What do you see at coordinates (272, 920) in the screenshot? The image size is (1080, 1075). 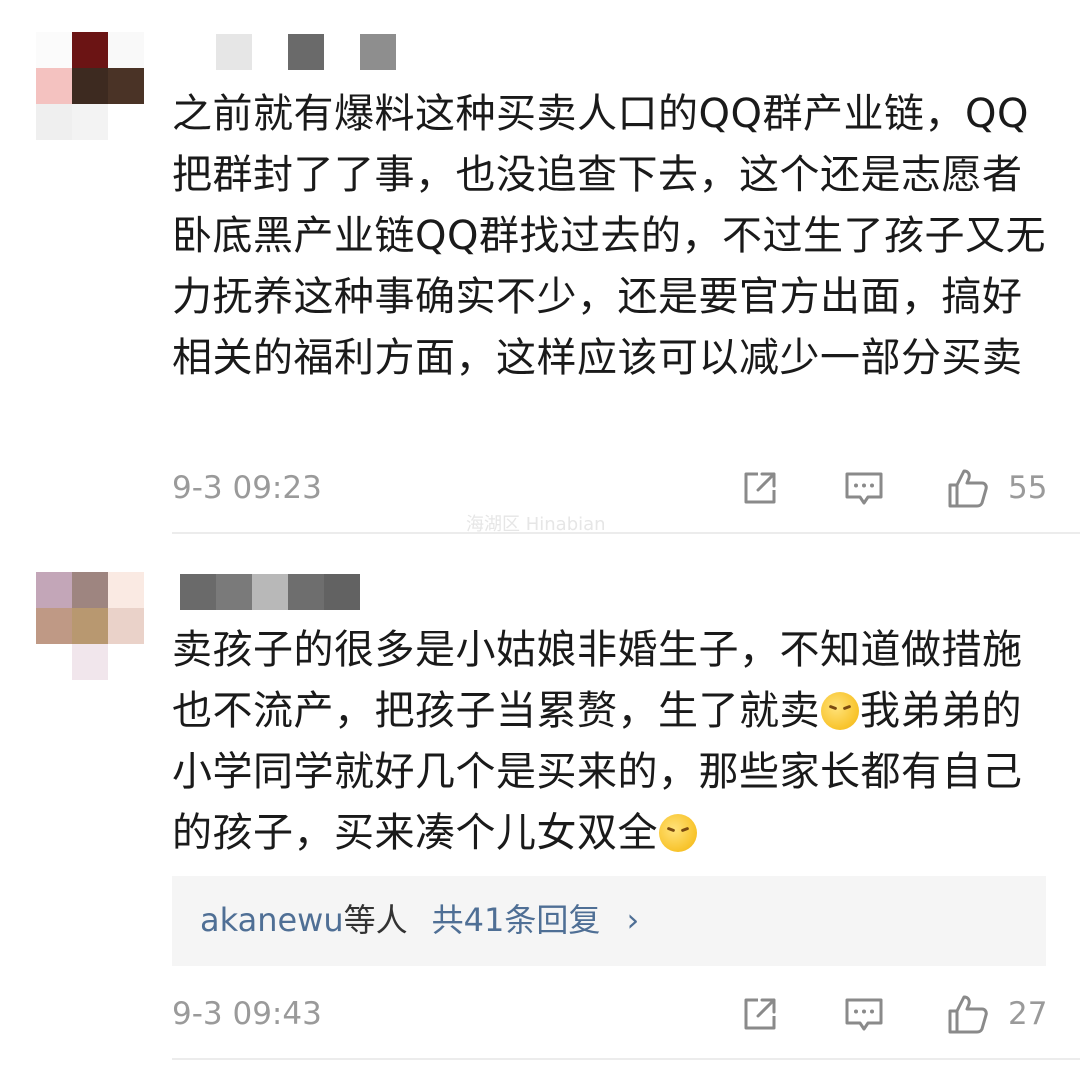 I see `reply-users: akanewu` at bounding box center [272, 920].